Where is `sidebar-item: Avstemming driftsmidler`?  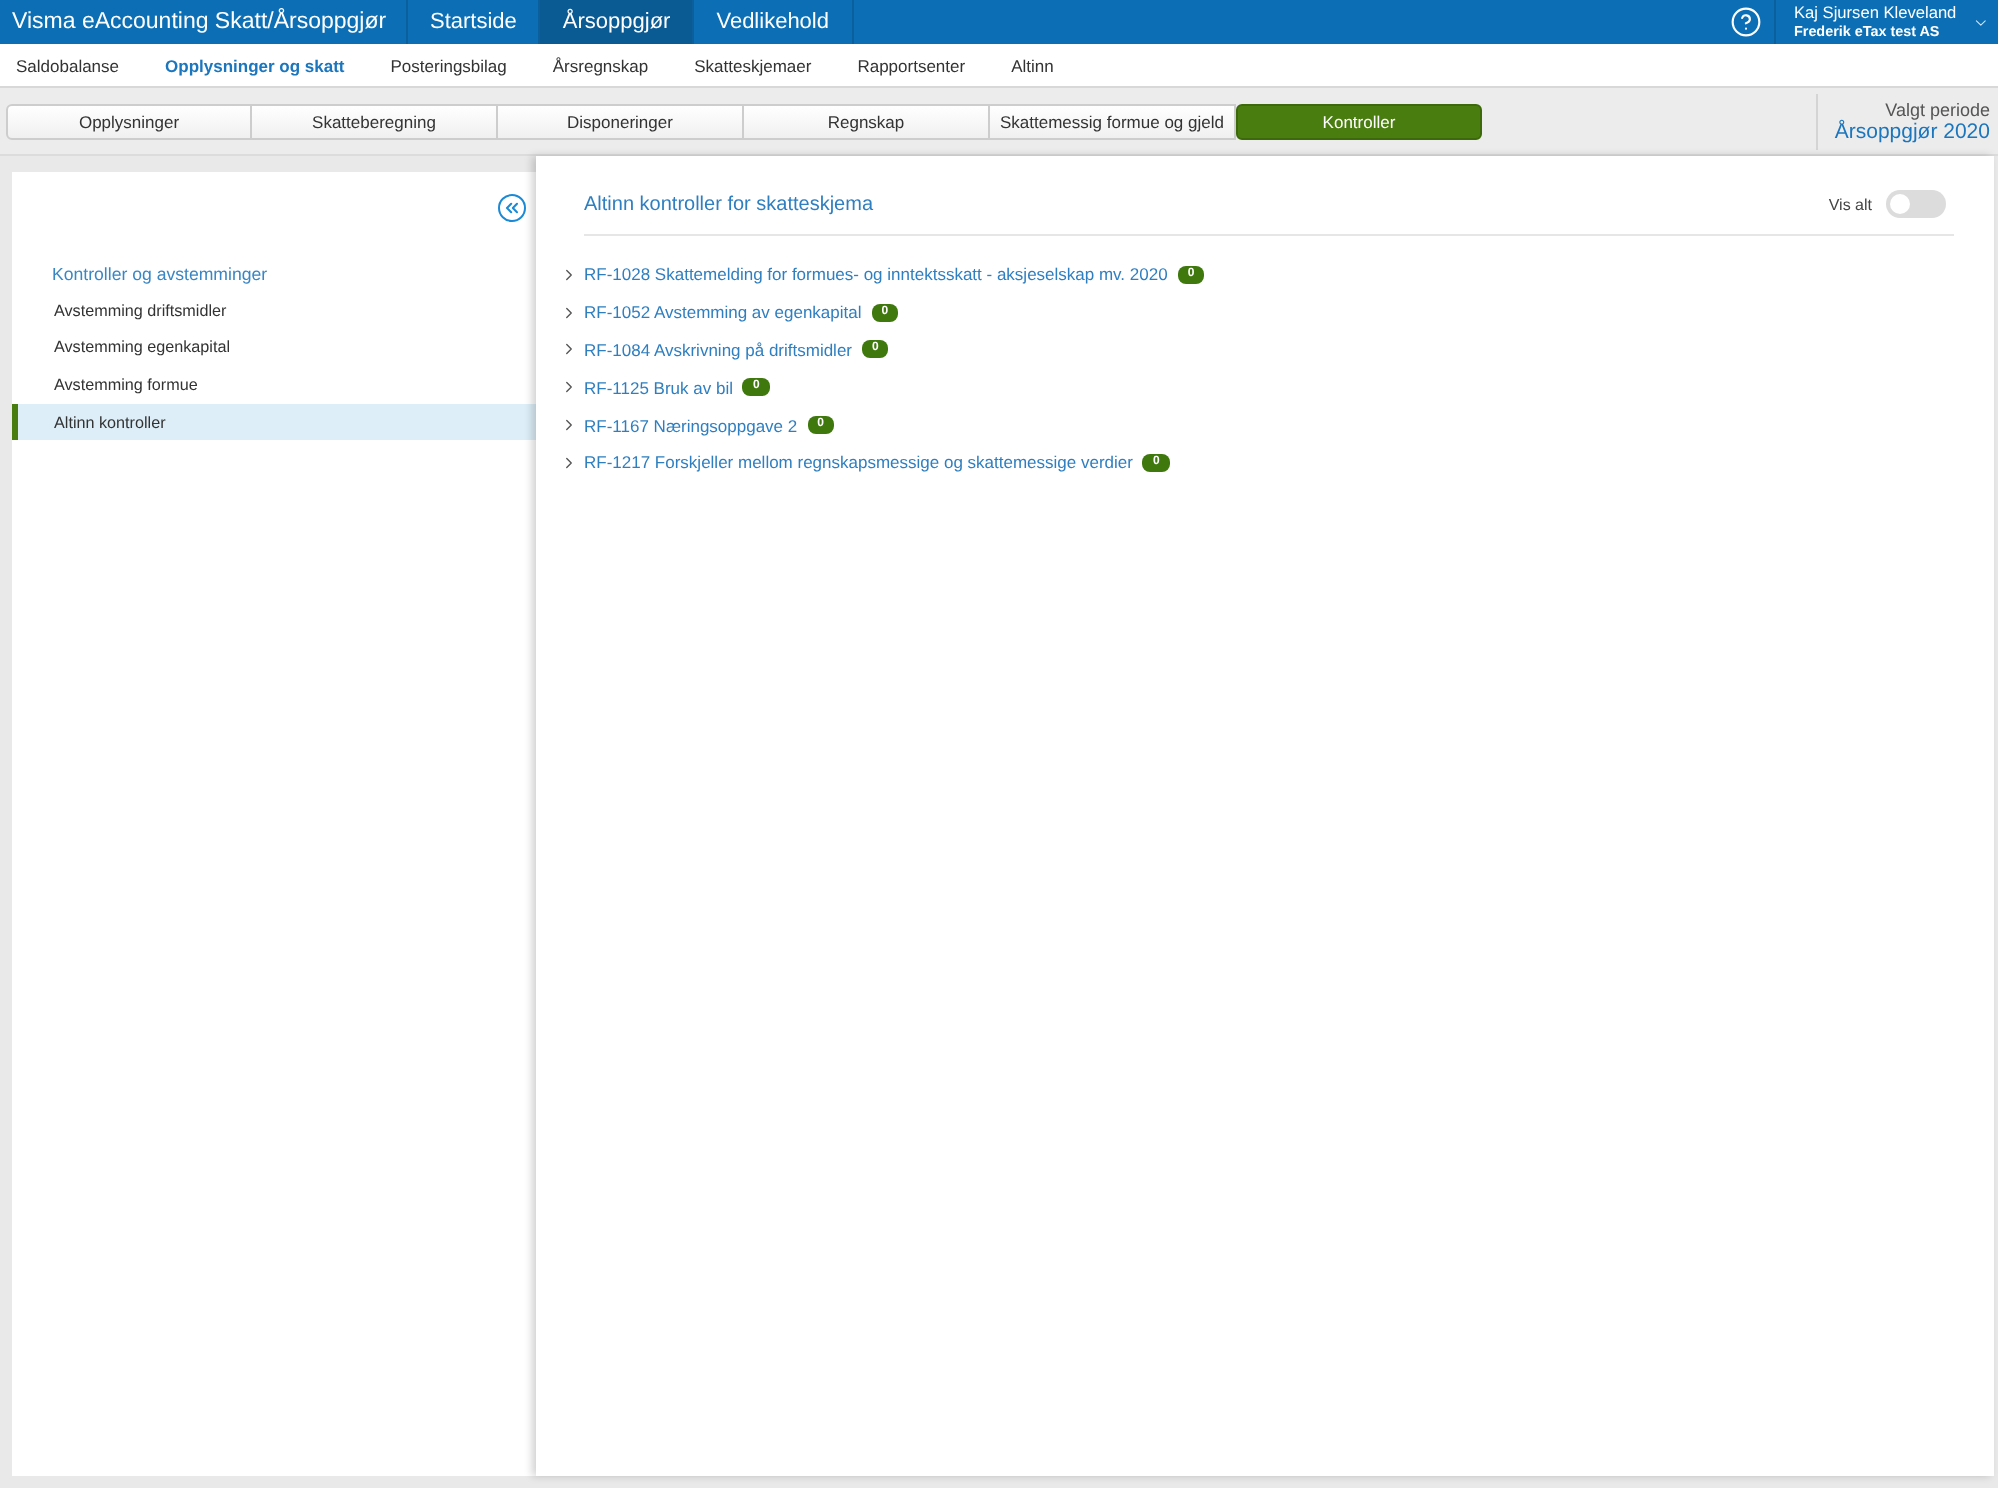 sidebar-item: Avstemming driftsmidler is located at coordinates (274, 311).